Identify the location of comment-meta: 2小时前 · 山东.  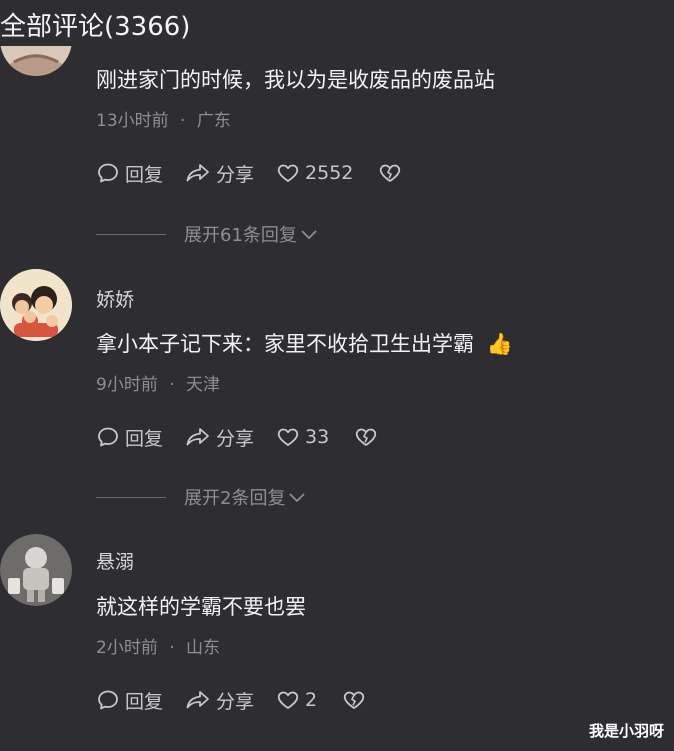
(158, 645).